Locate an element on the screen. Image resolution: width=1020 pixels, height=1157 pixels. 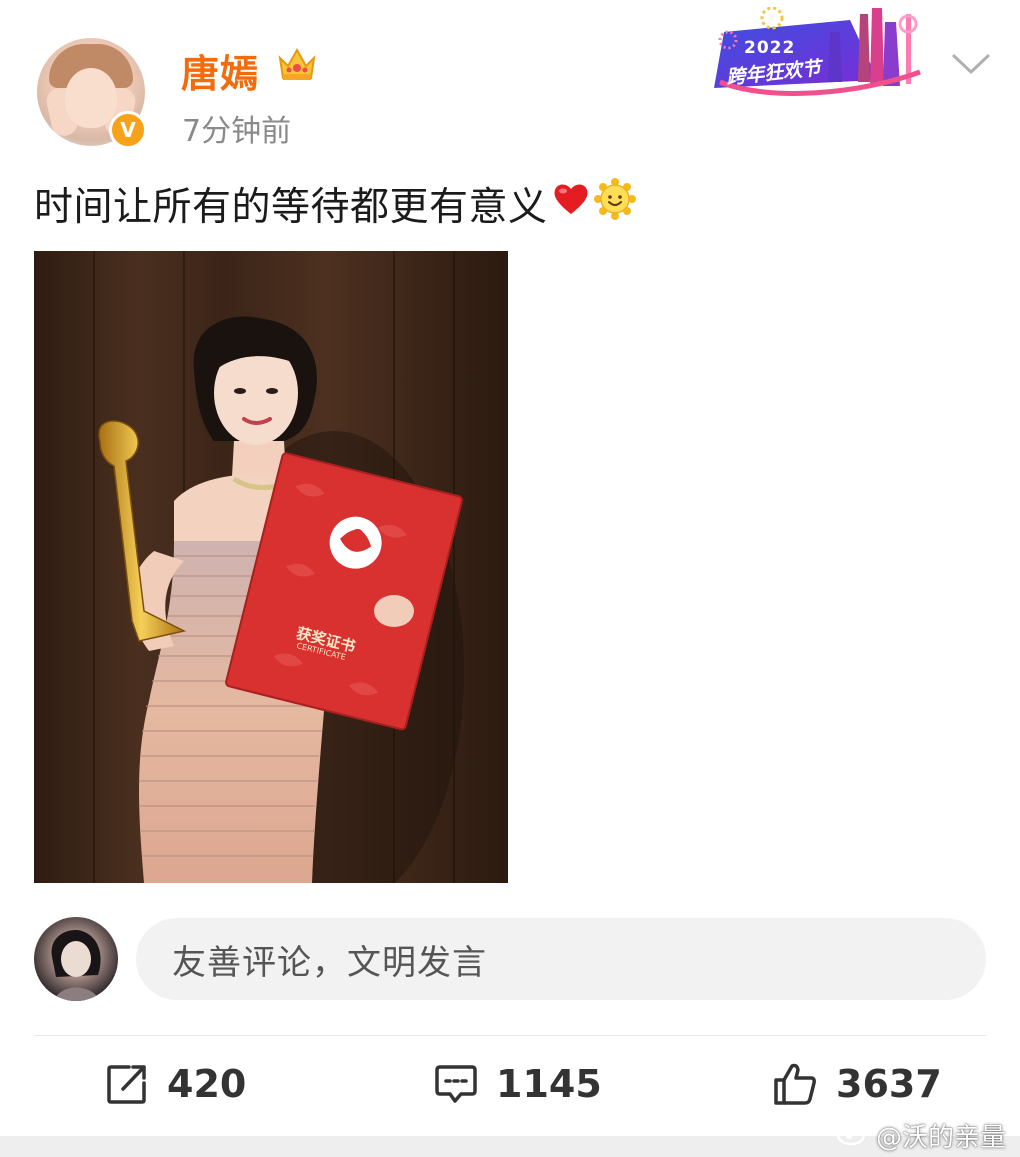
post-time: 7分钟前 is located at coordinates (237, 131).